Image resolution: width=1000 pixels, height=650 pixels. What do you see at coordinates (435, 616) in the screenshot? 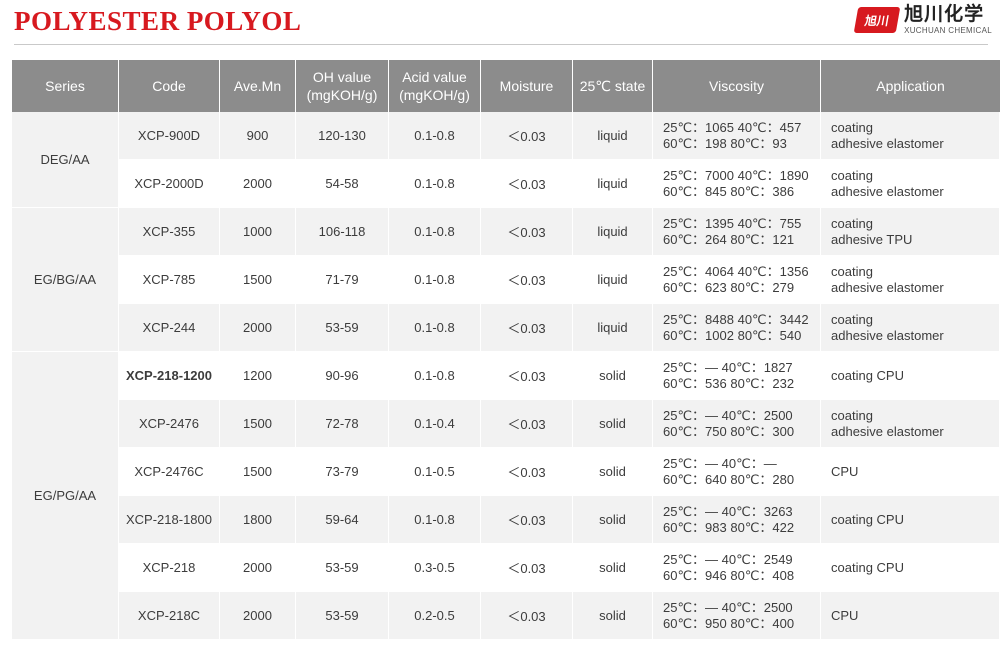
I see `acid-value-cell: 0.2-0.5` at bounding box center [435, 616].